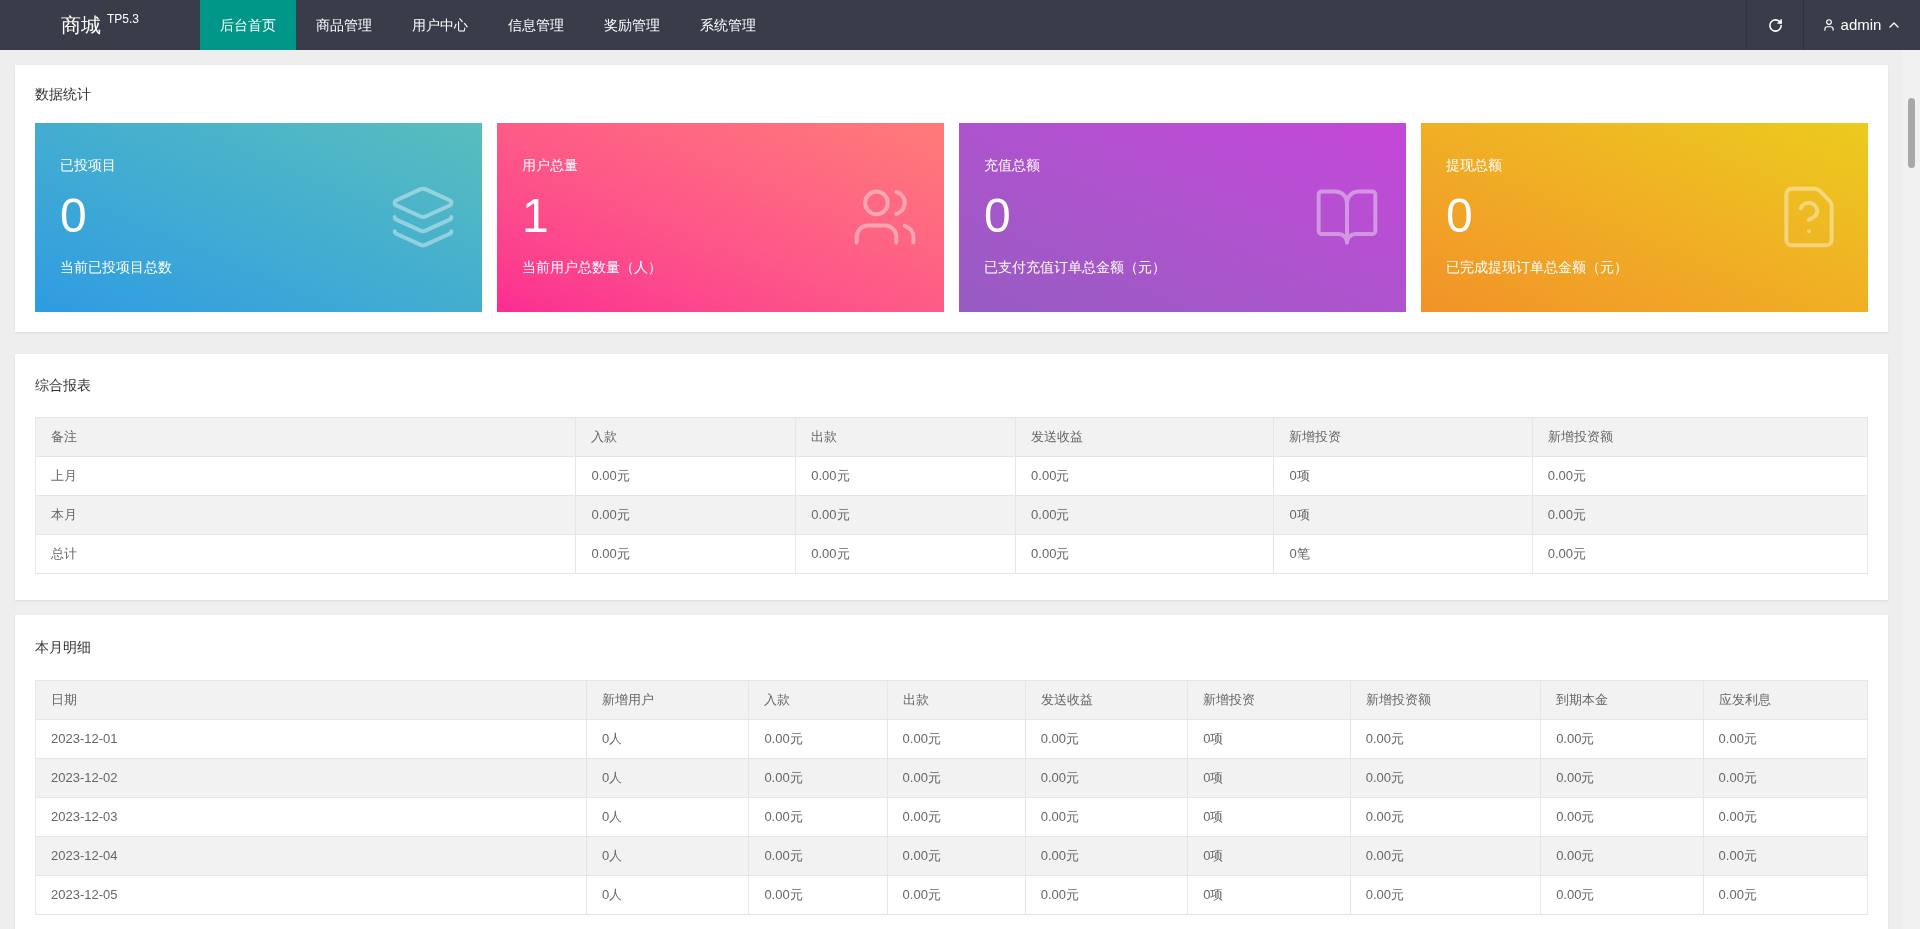 This screenshot has height=929, width=1920. I want to click on table-cell: 本月, so click(305, 515).